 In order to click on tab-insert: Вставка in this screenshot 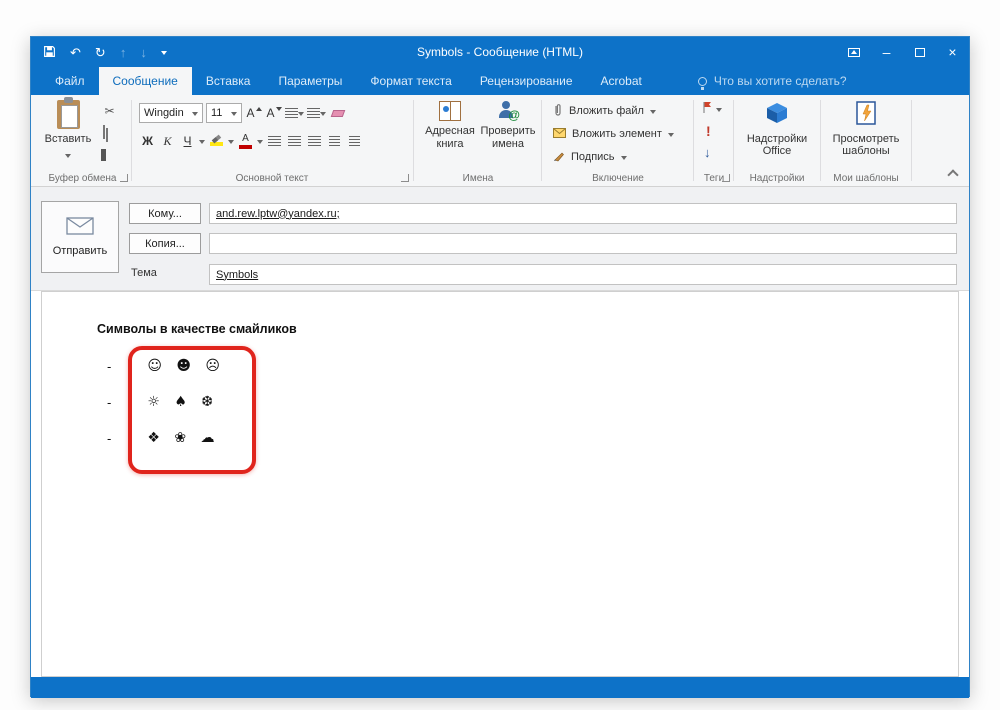, I will do `click(228, 81)`.